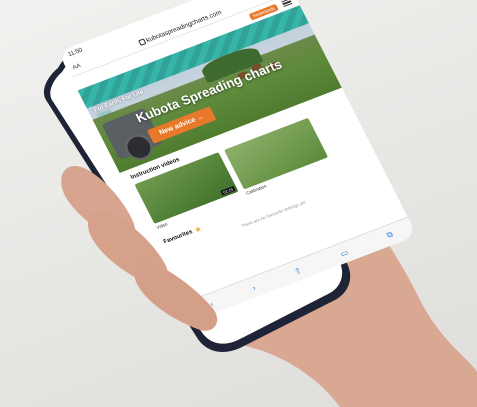 The width and height of the screenshot is (477, 407). Describe the element at coordinates (176, 296) in the screenshot. I see `finger-shape` at that location.